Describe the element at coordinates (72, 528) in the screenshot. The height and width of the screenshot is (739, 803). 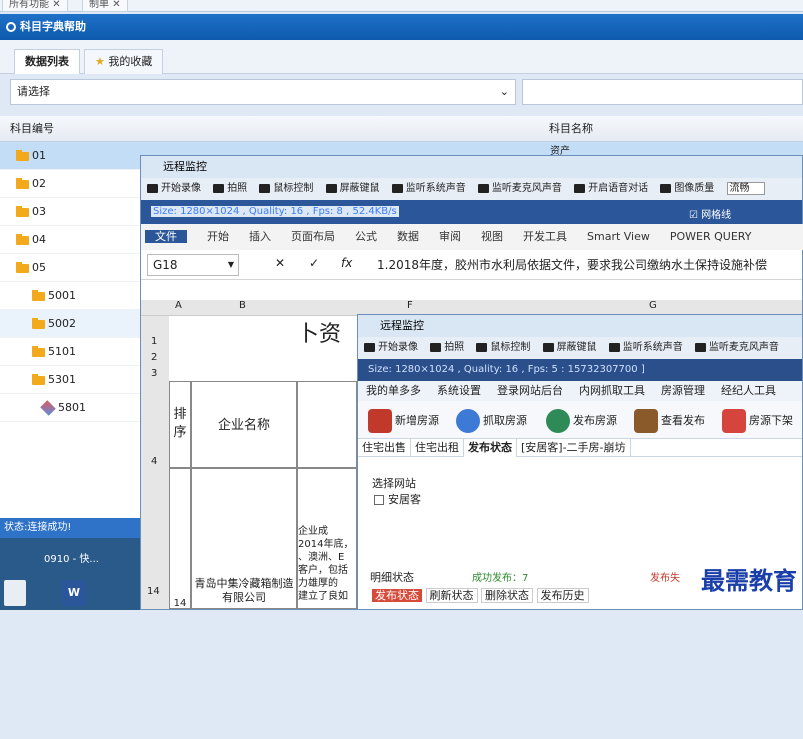
I see `status-bar: 状态:连接成功!` at that location.